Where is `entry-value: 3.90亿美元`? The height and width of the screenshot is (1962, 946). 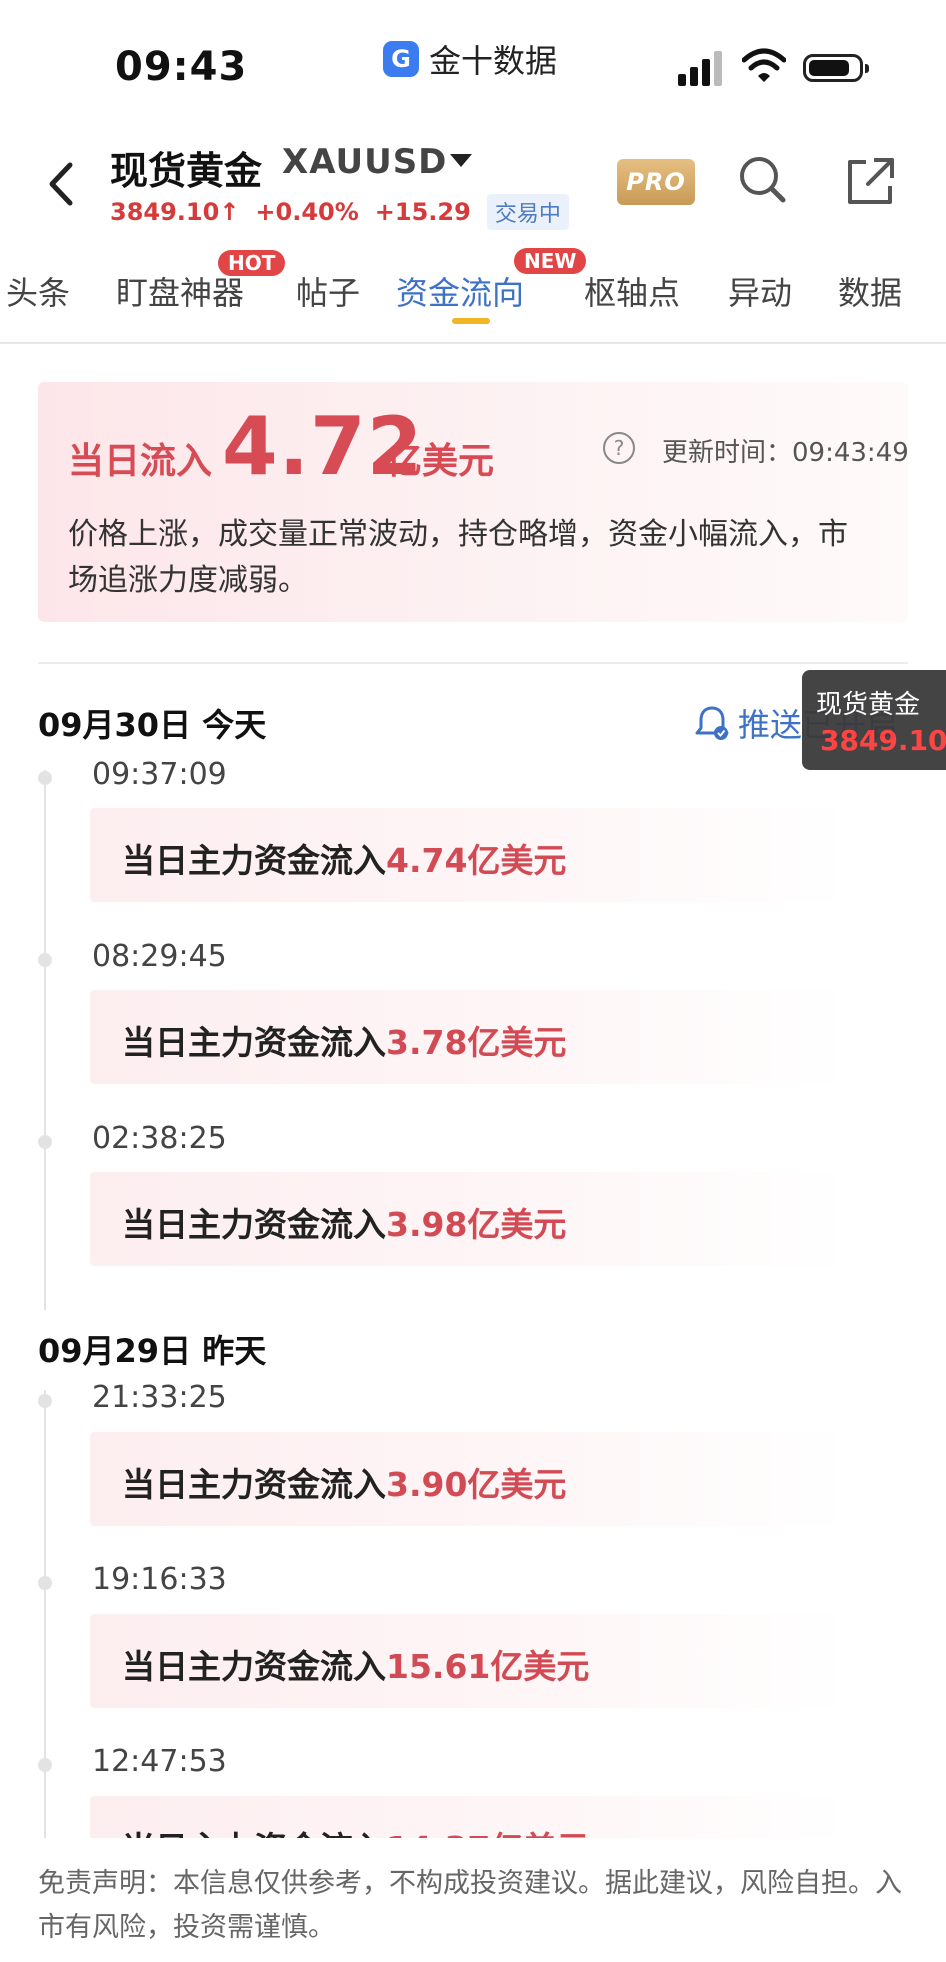 entry-value: 3.90亿美元 is located at coordinates (476, 1484).